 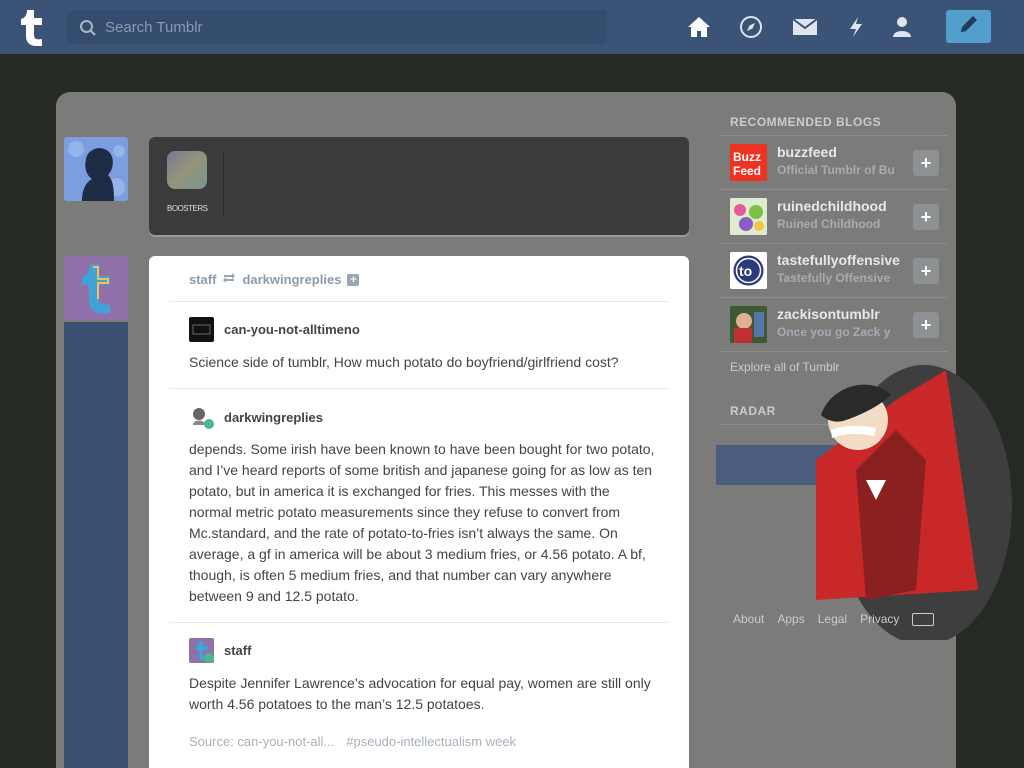 I want to click on keyboard-icon, so click(x=923, y=619).